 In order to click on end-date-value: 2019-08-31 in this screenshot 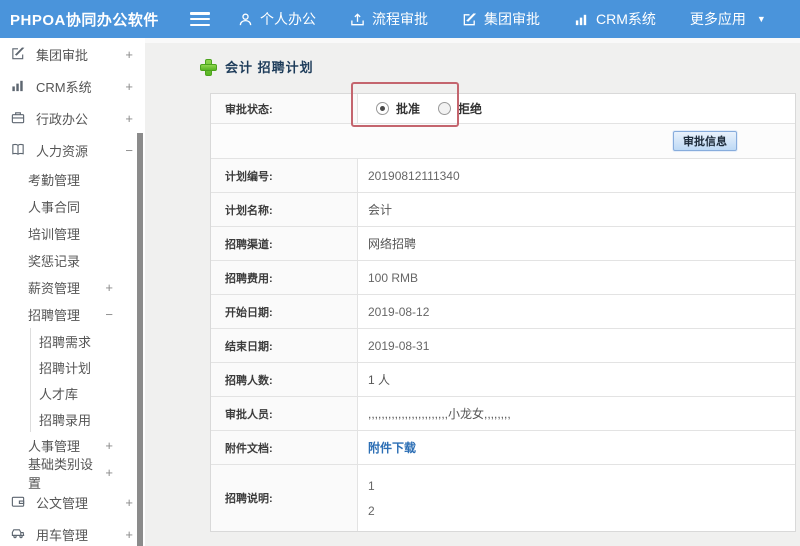, I will do `click(399, 345)`.